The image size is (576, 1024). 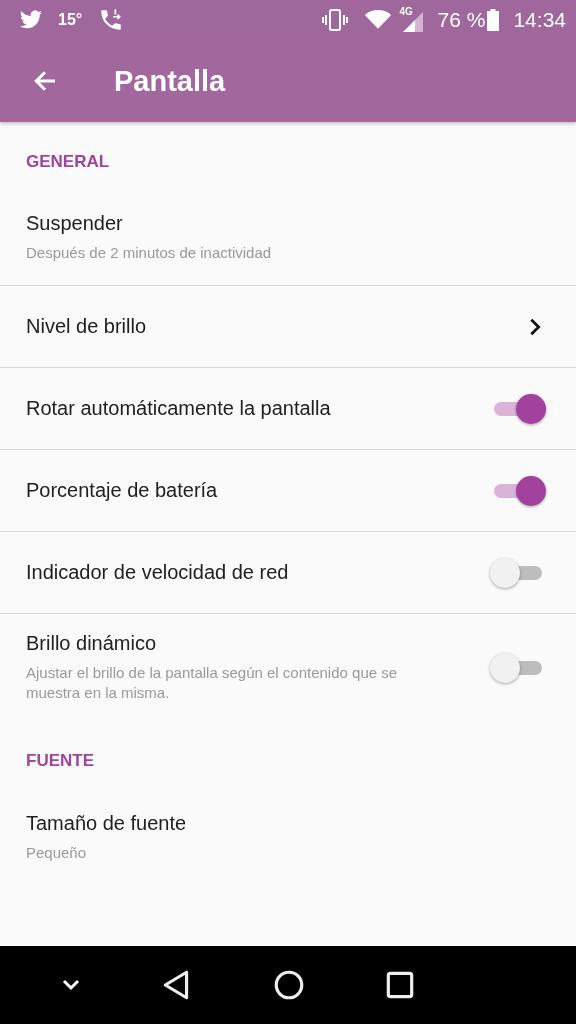 I want to click on settings-item: Rotar automáticamente la pantalla, so click(x=288, y=409).